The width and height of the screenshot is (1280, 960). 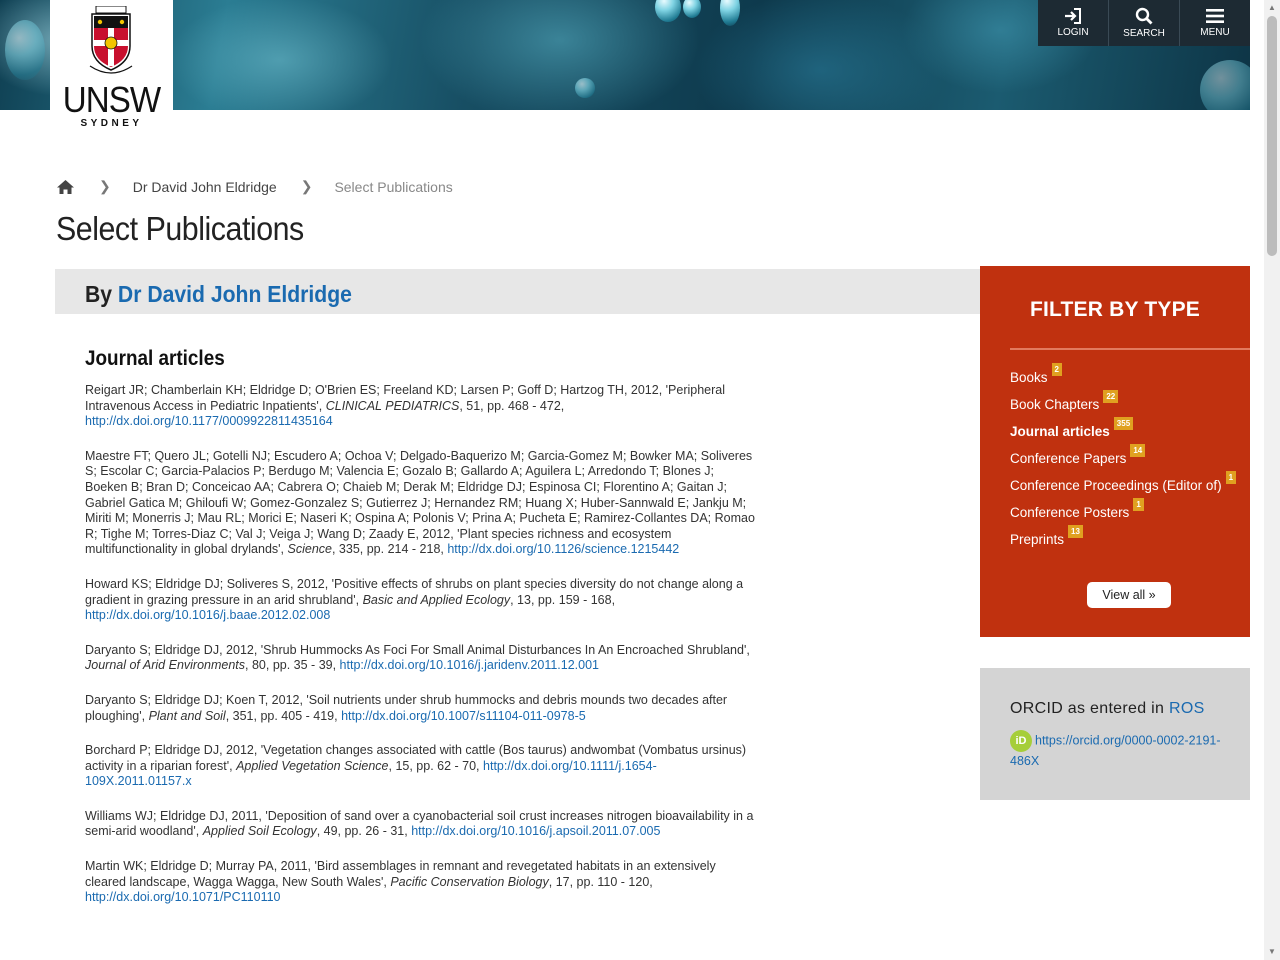 What do you see at coordinates (1215, 16) in the screenshot?
I see `hamburger-menu-icon` at bounding box center [1215, 16].